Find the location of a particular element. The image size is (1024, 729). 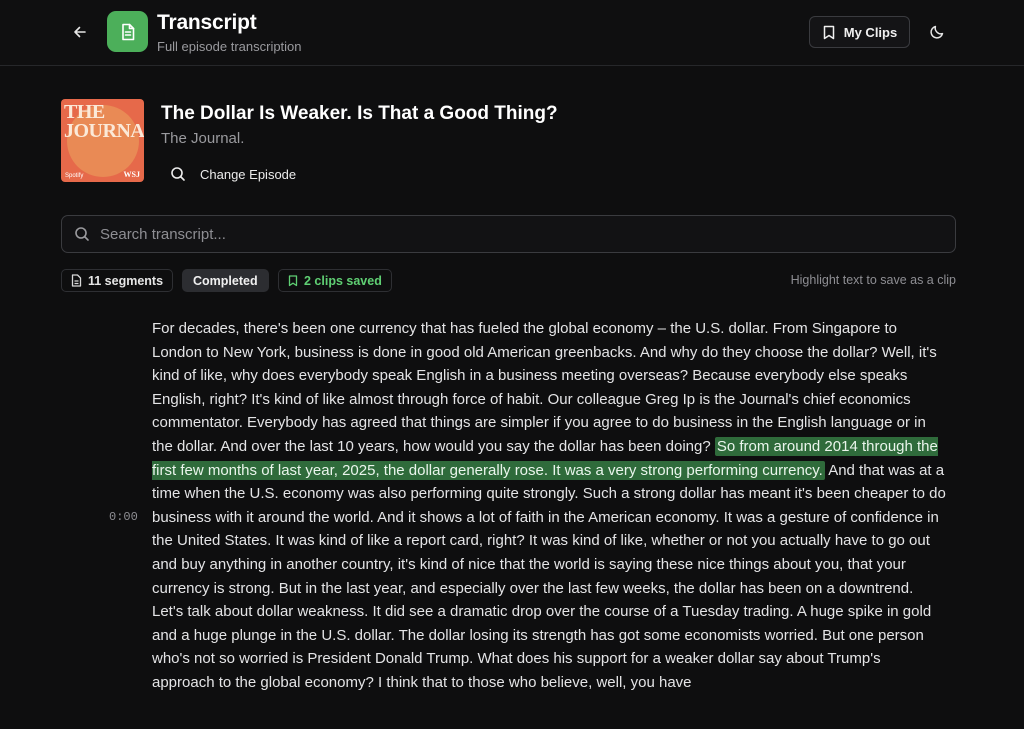

episode-show-name: The Journal. is located at coordinates (203, 138).